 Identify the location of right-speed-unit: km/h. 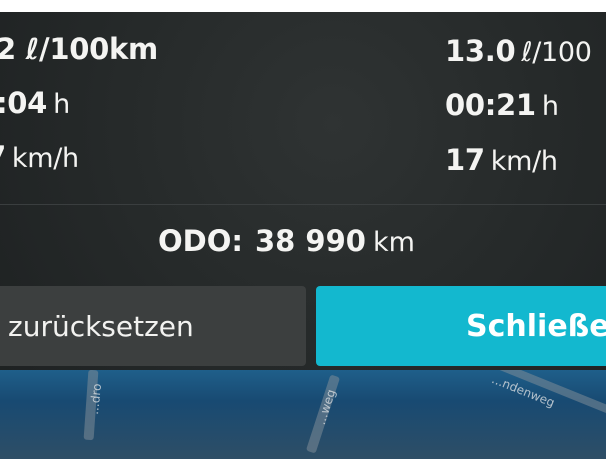
(524, 161).